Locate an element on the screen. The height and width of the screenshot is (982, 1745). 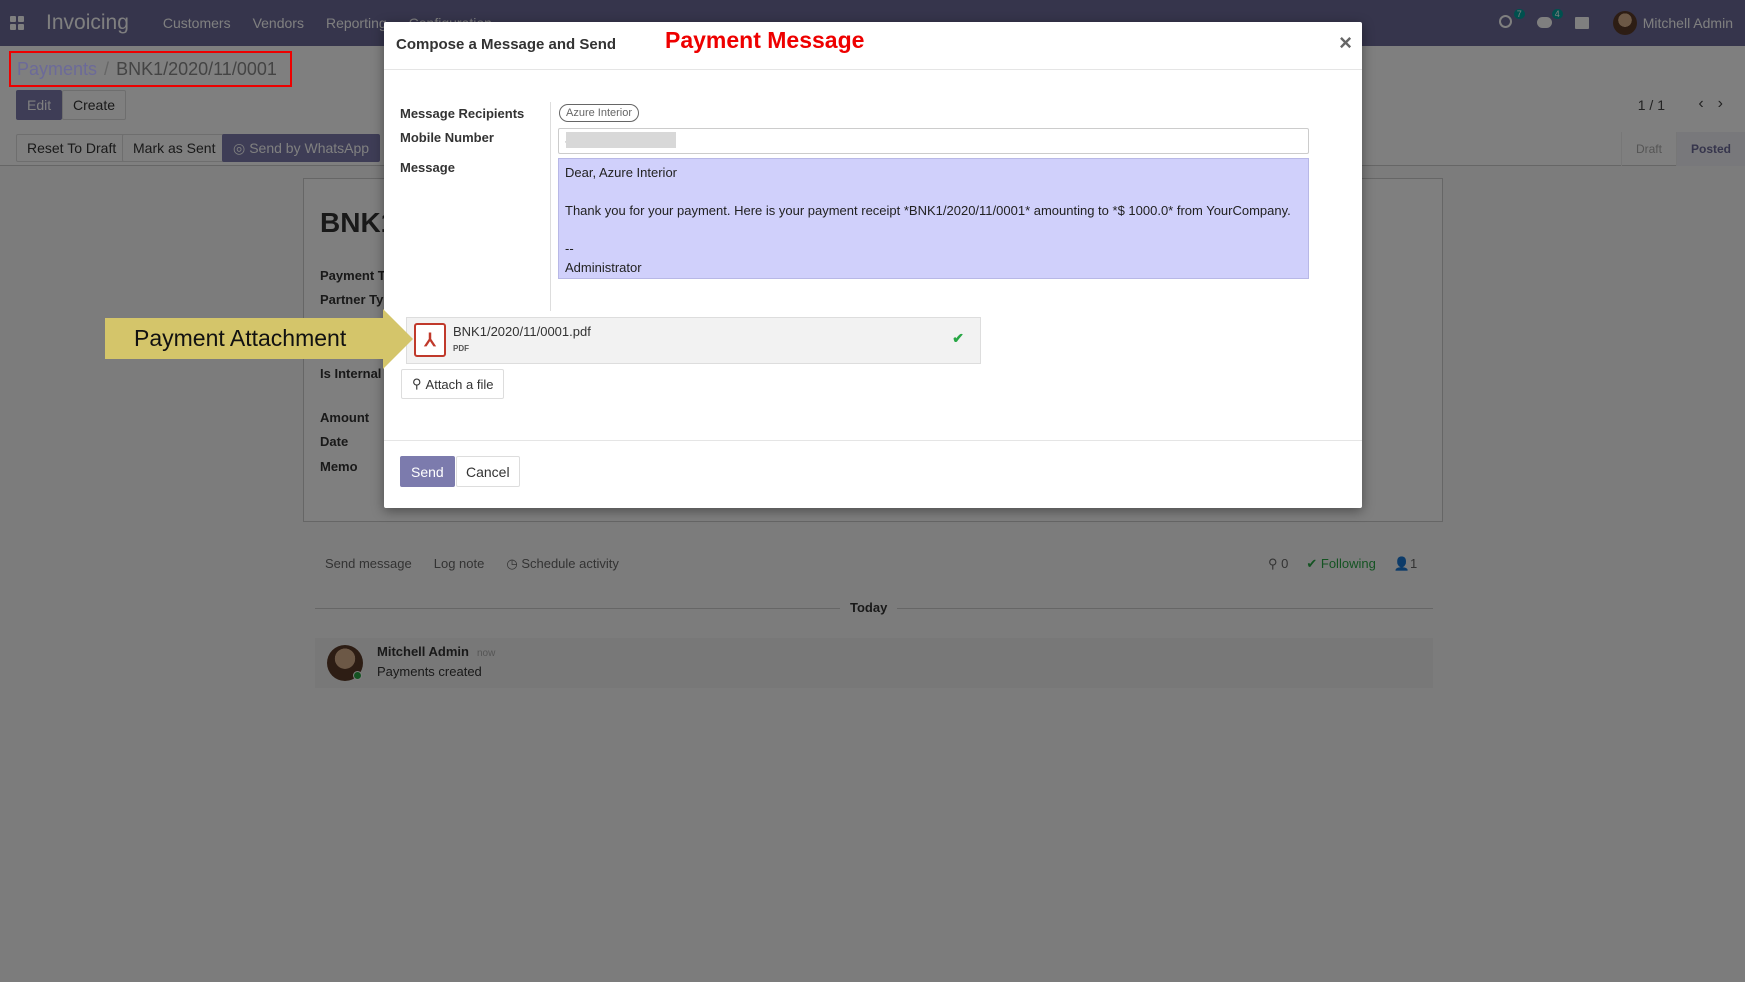
message-line: Administrator is located at coordinates (603, 267).